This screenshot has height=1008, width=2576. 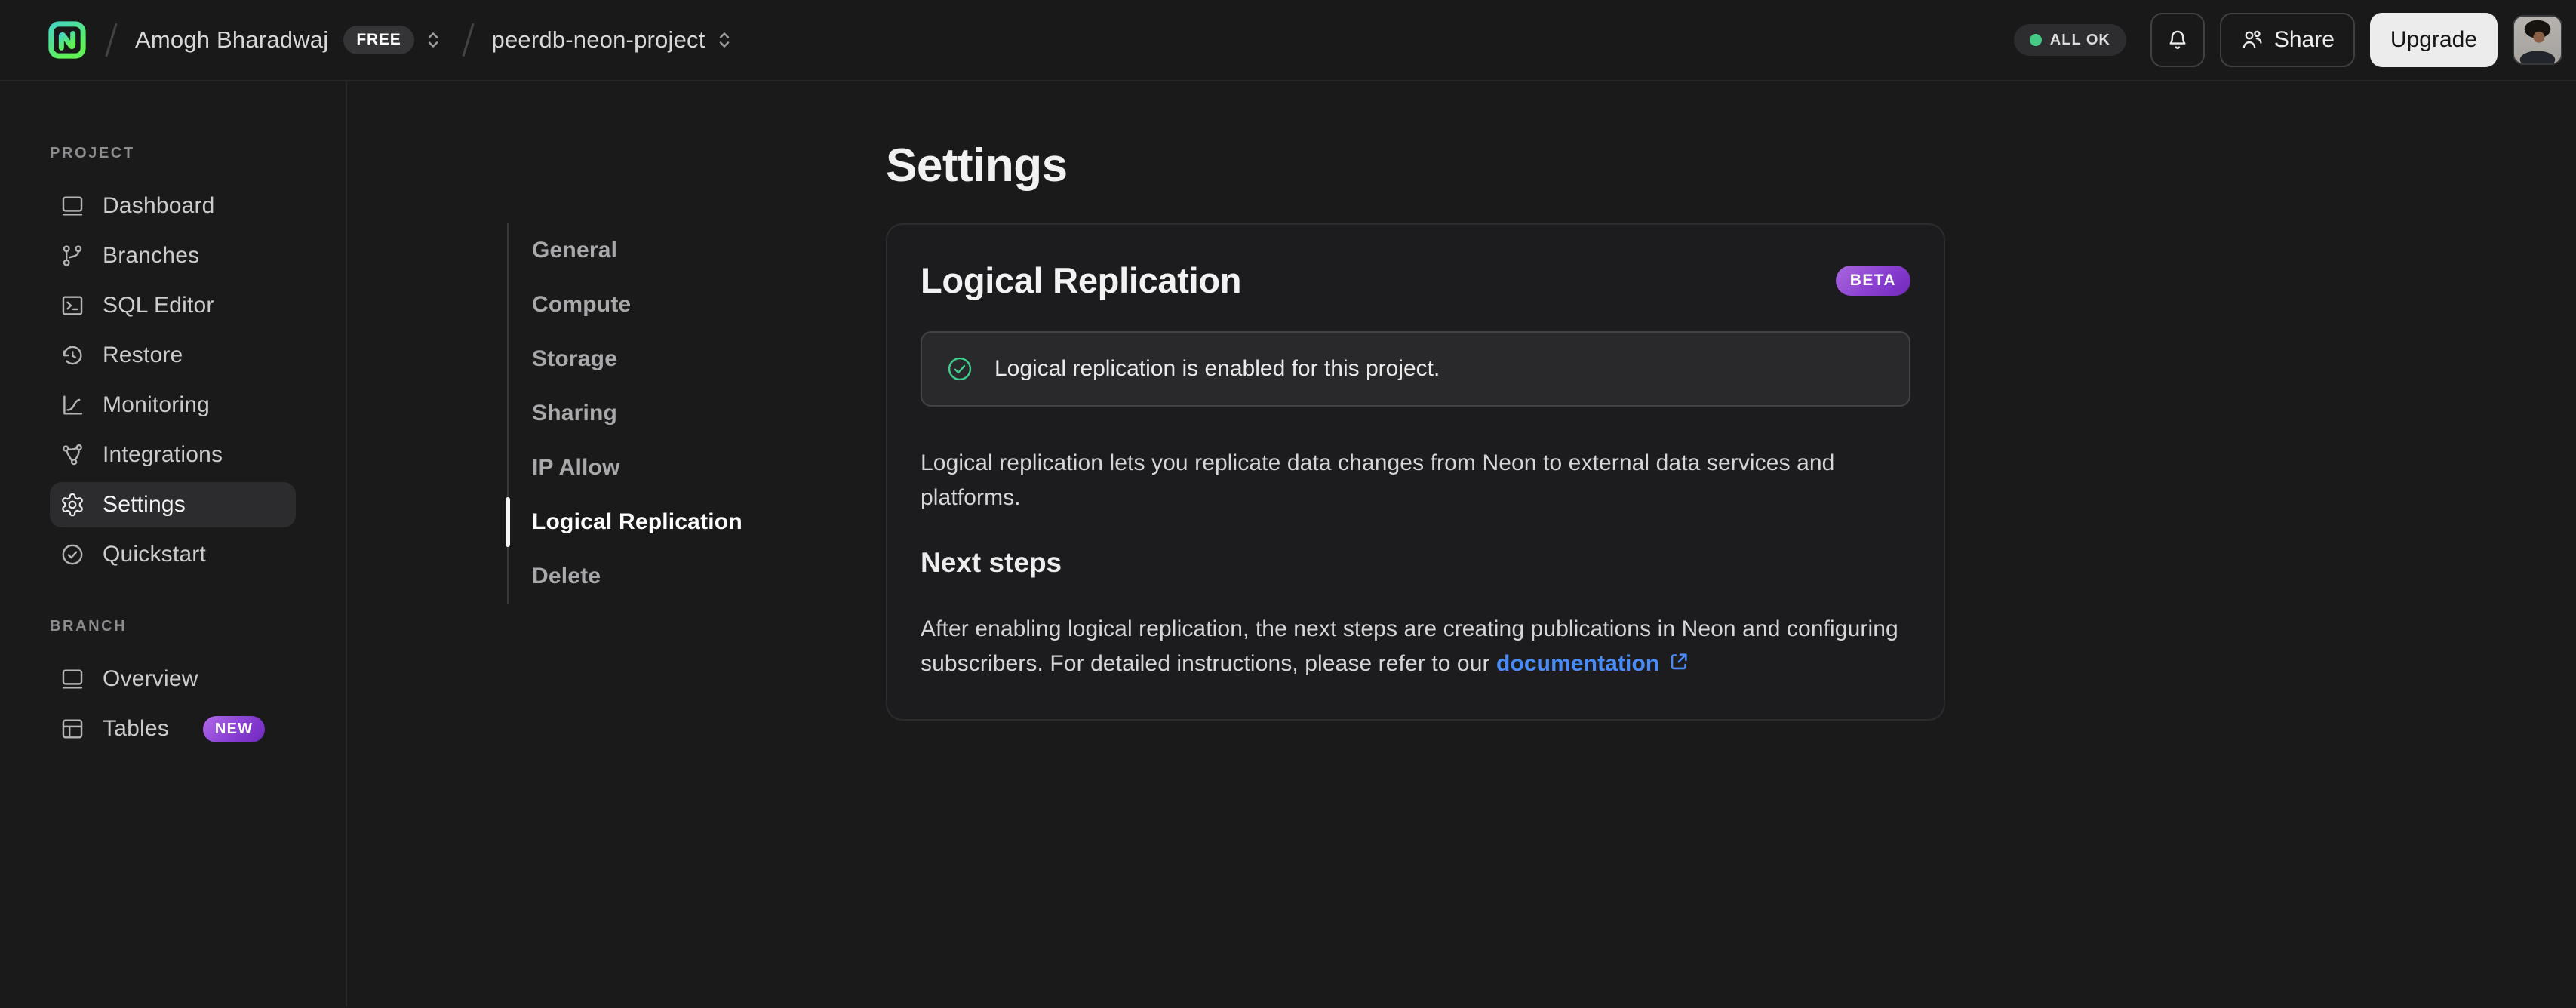 What do you see at coordinates (991, 562) in the screenshot?
I see `next-steps-title: Next steps` at bounding box center [991, 562].